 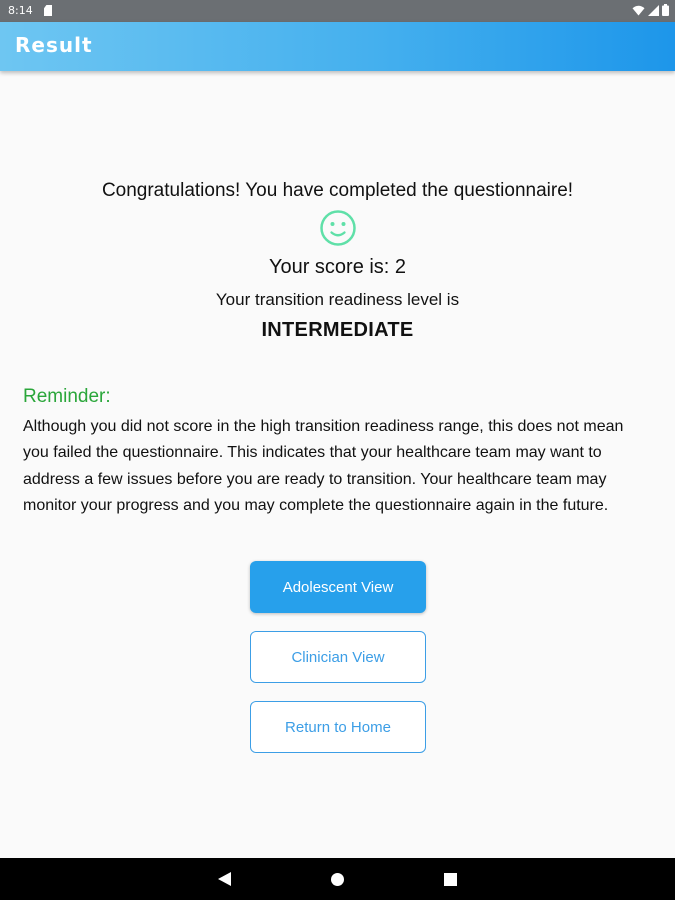 I want to click on readiness-level: INTERMEDIATE, so click(x=337, y=330).